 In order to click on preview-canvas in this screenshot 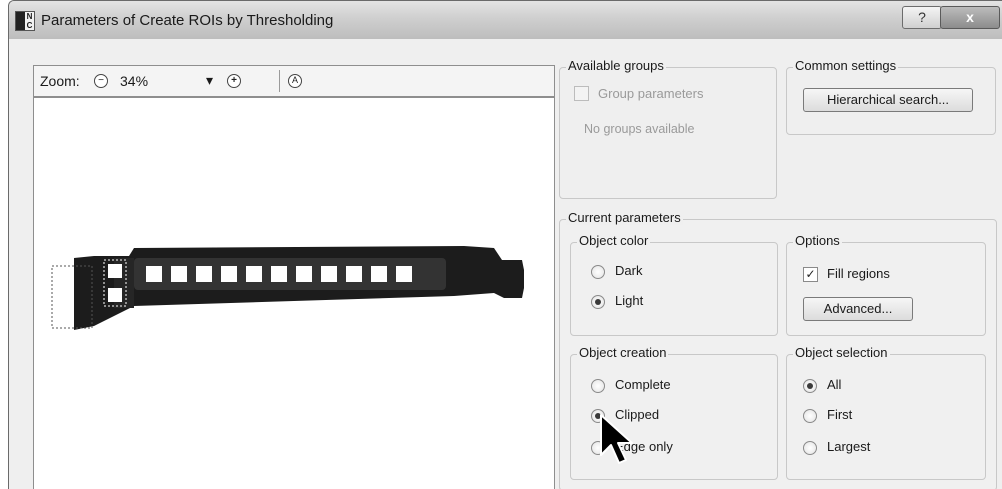, I will do `click(287, 288)`.